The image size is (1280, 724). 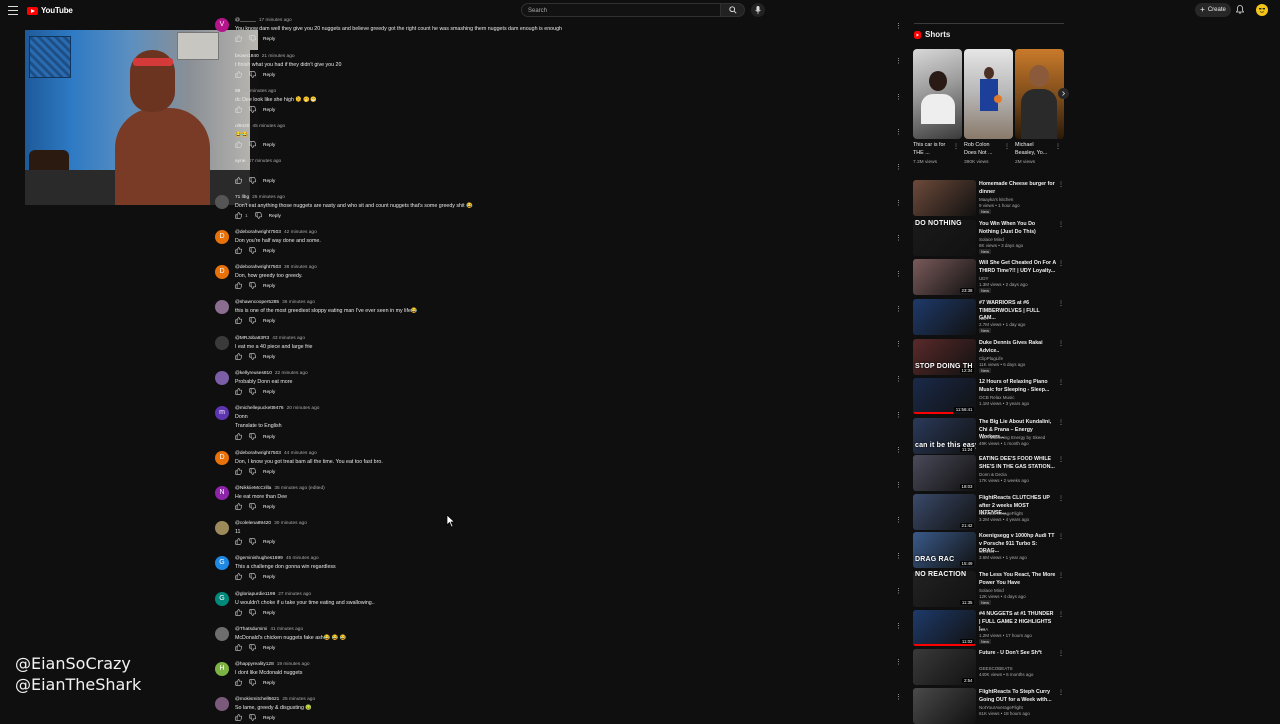 I want to click on video-channel: Solace Mind, so click(x=991, y=239).